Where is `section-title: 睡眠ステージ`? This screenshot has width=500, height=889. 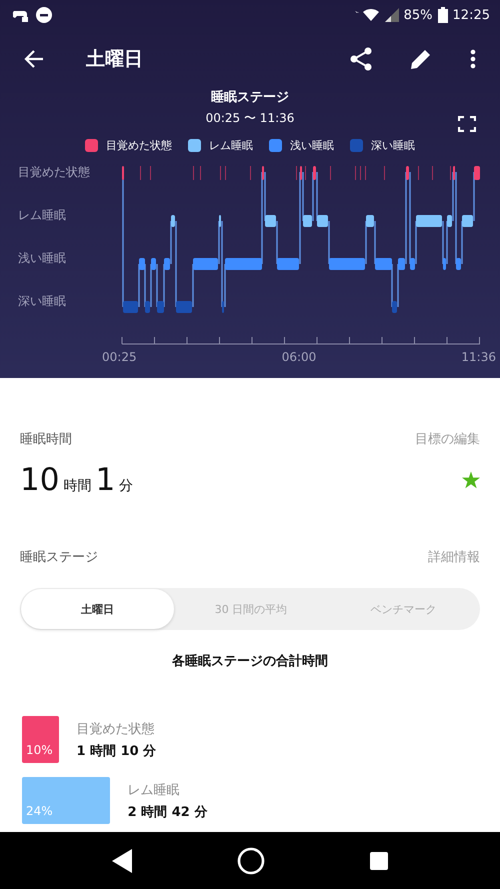
section-title: 睡眠ステージ is located at coordinates (59, 557).